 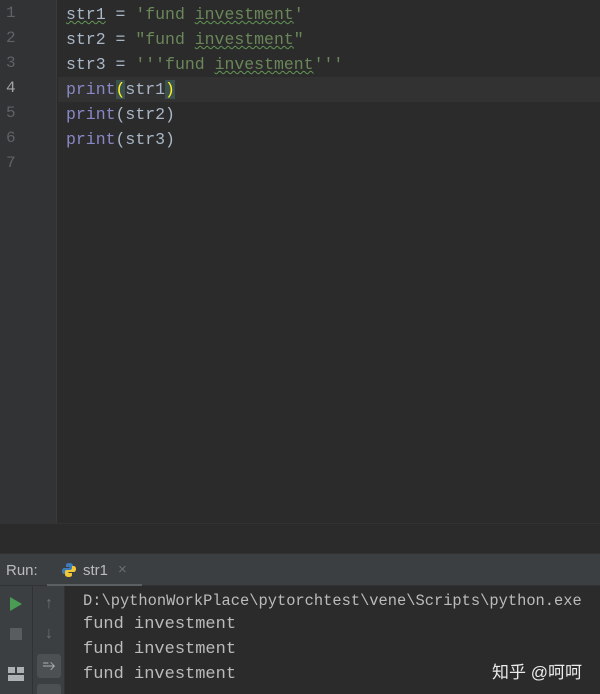 What do you see at coordinates (86, 14) in the screenshot?
I see `variable: str1` at bounding box center [86, 14].